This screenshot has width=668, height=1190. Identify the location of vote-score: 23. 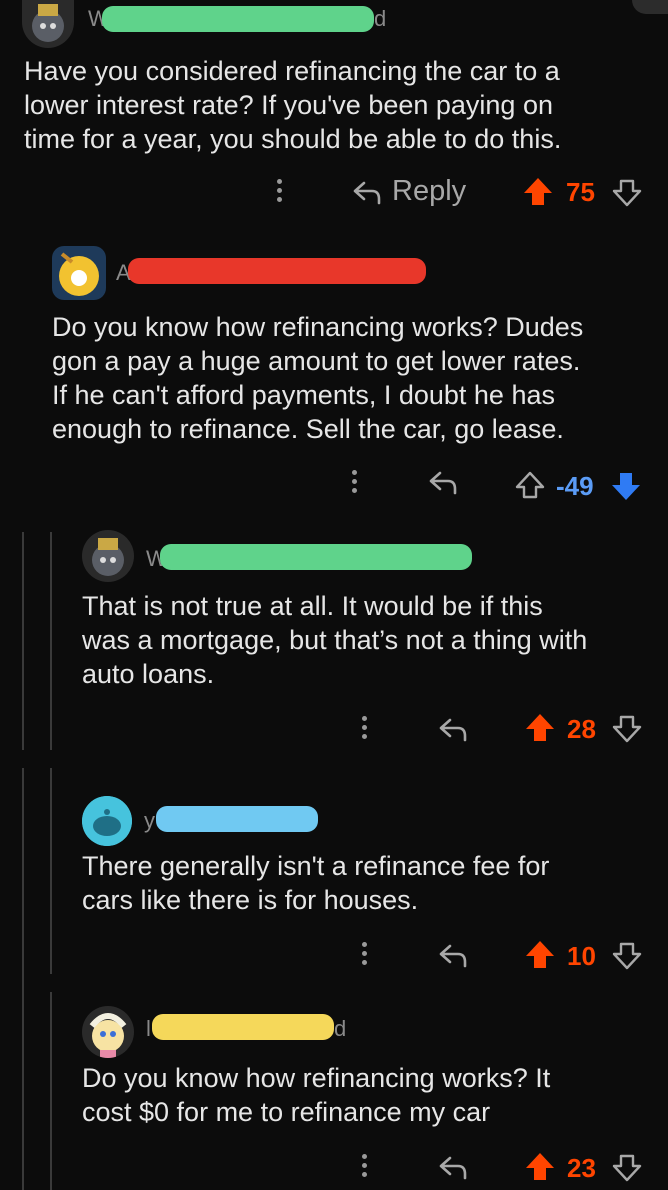
(581, 1168).